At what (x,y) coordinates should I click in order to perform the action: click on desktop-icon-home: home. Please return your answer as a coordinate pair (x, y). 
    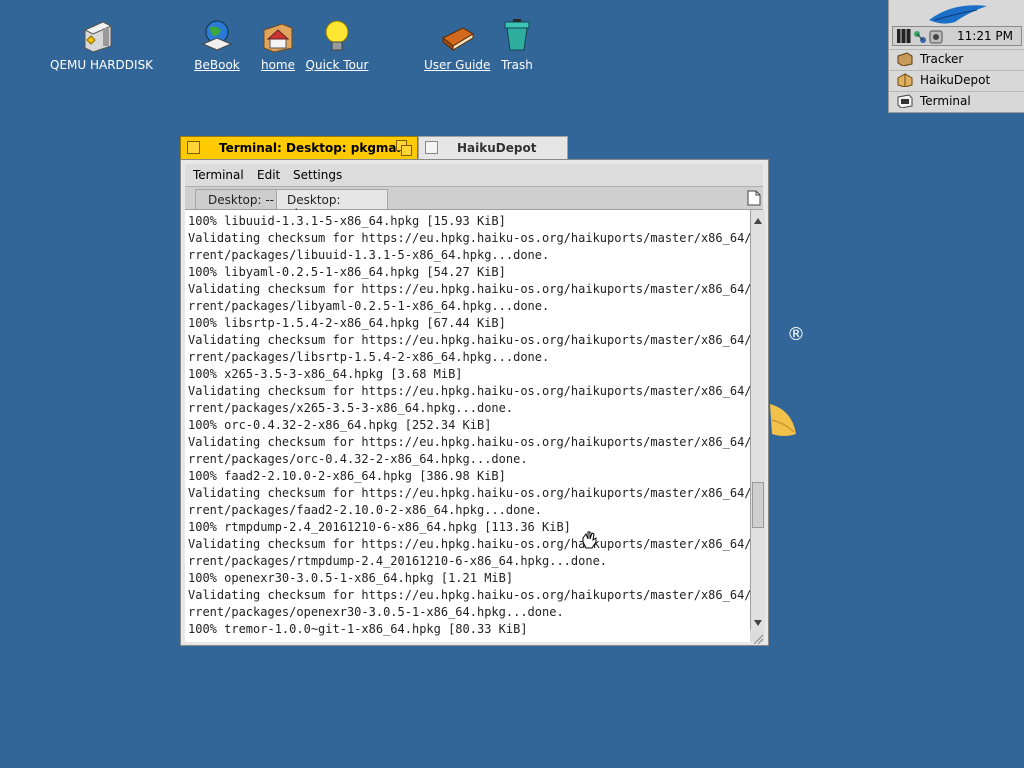
    Looking at the image, I should click on (278, 45).